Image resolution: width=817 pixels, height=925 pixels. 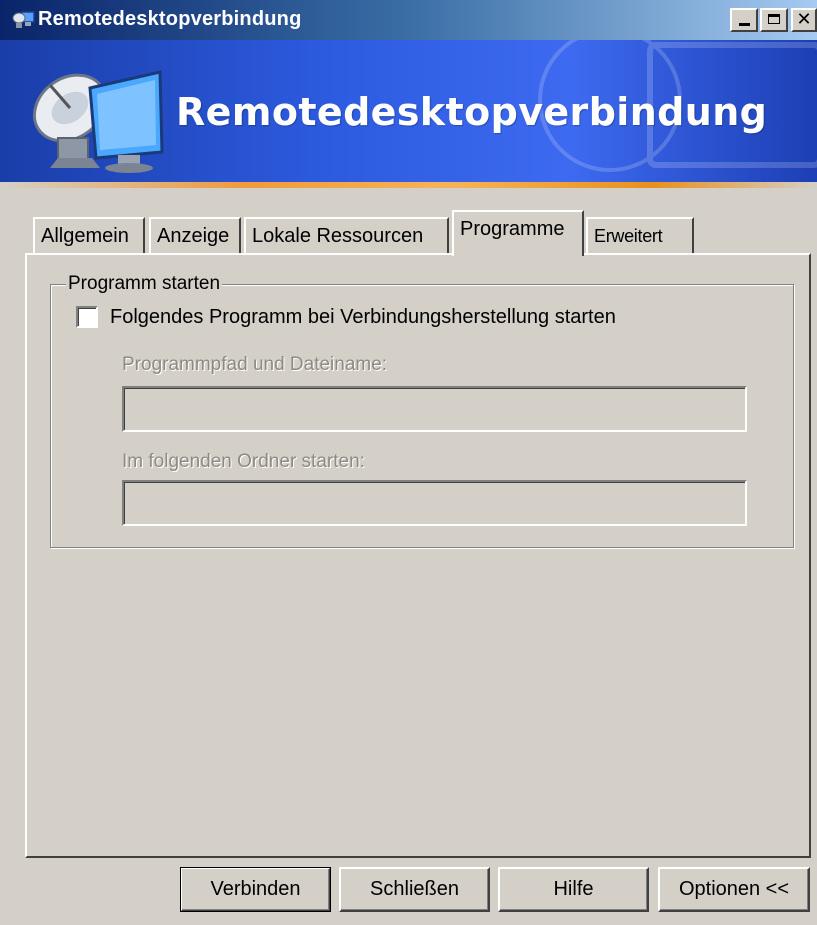 What do you see at coordinates (98, 121) in the screenshot?
I see `remote-desktop-satellite-monitor-icon` at bounding box center [98, 121].